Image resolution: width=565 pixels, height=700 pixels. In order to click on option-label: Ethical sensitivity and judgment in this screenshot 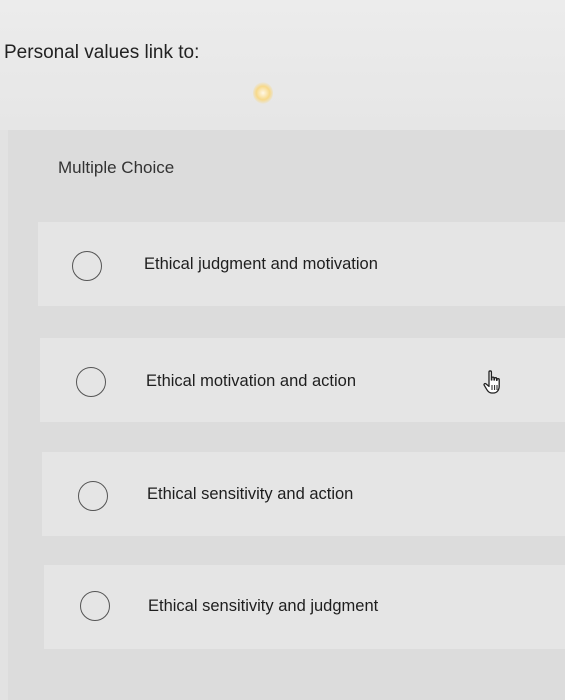, I will do `click(263, 606)`.